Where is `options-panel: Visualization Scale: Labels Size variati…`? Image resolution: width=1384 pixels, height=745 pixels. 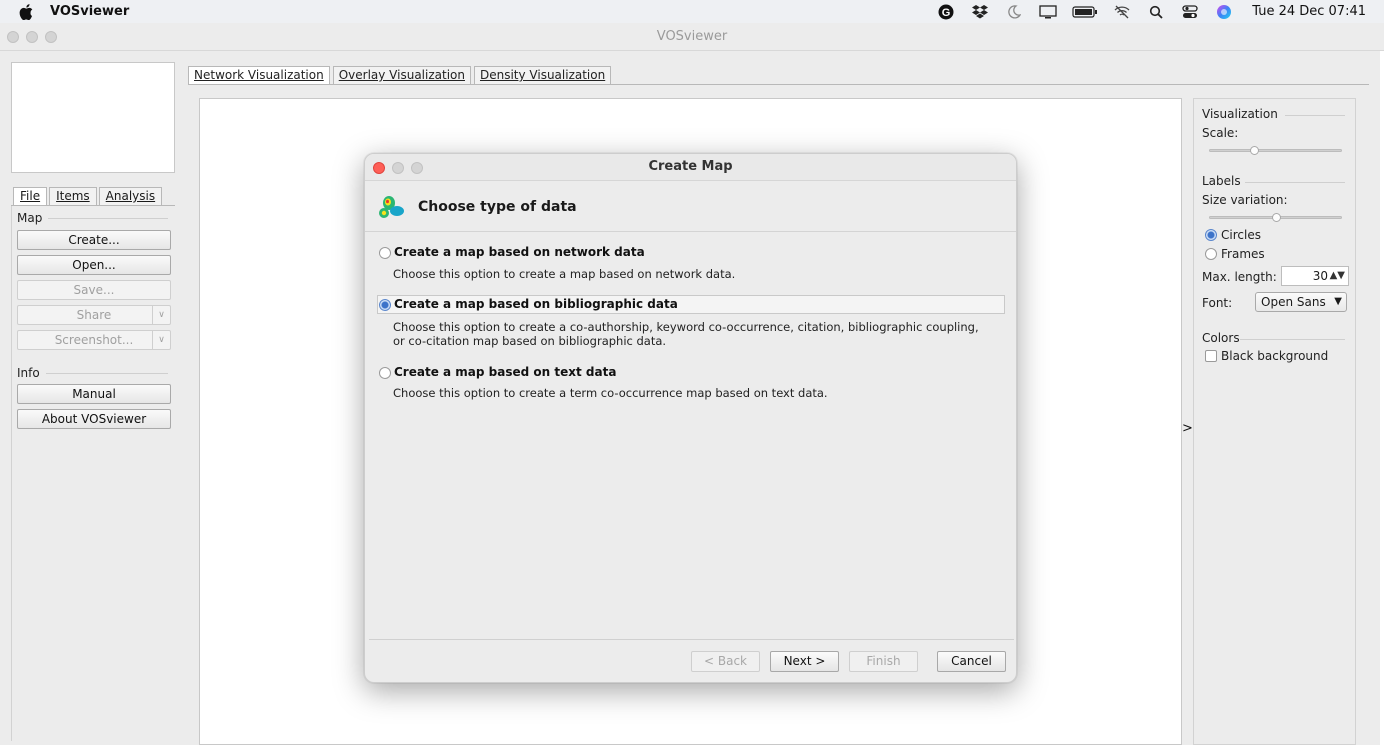 options-panel: Visualization Scale: Labels Size variati… is located at coordinates (1274, 421).